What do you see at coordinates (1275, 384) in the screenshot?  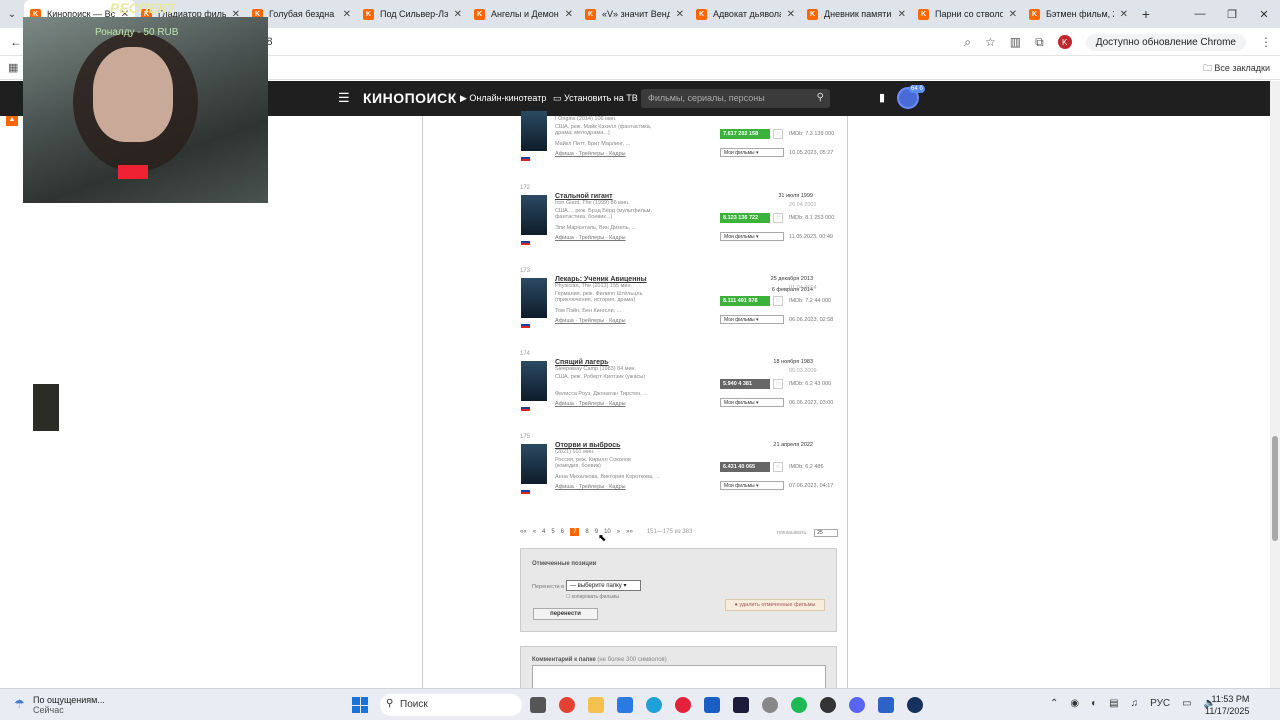 I see `page-scrollbar` at bounding box center [1275, 384].